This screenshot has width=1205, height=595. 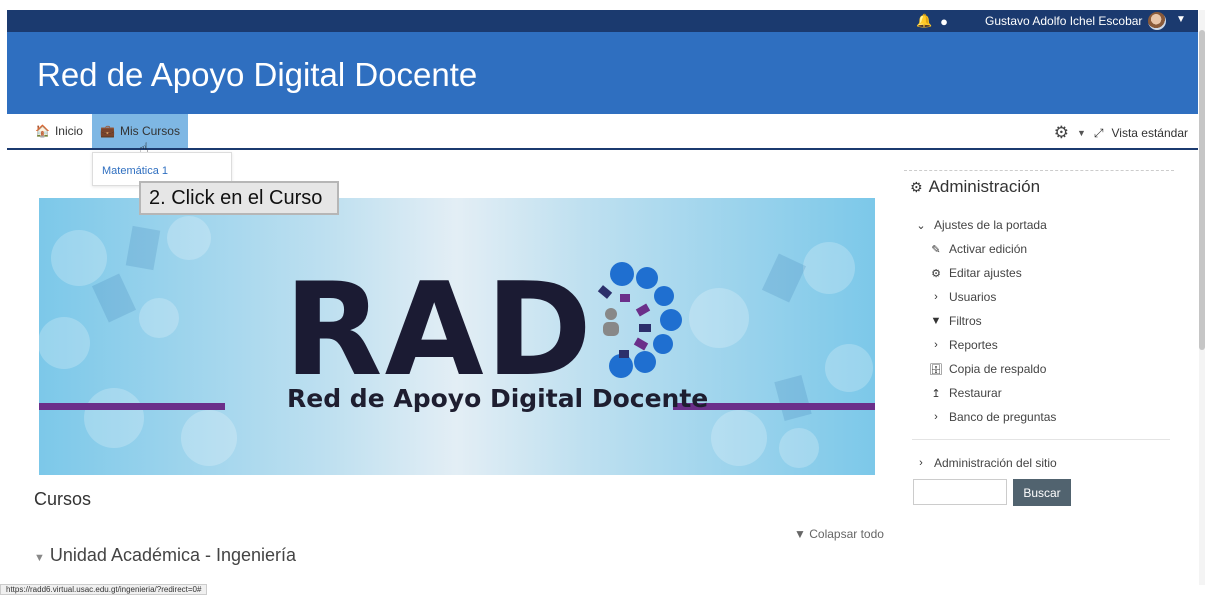 I want to click on pencil-icon: ✎, so click(x=936, y=249).